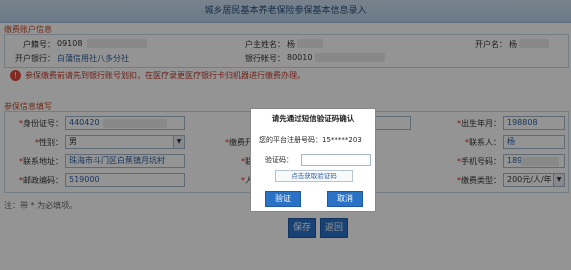  I want to click on verification-code-input, so click(336, 160).